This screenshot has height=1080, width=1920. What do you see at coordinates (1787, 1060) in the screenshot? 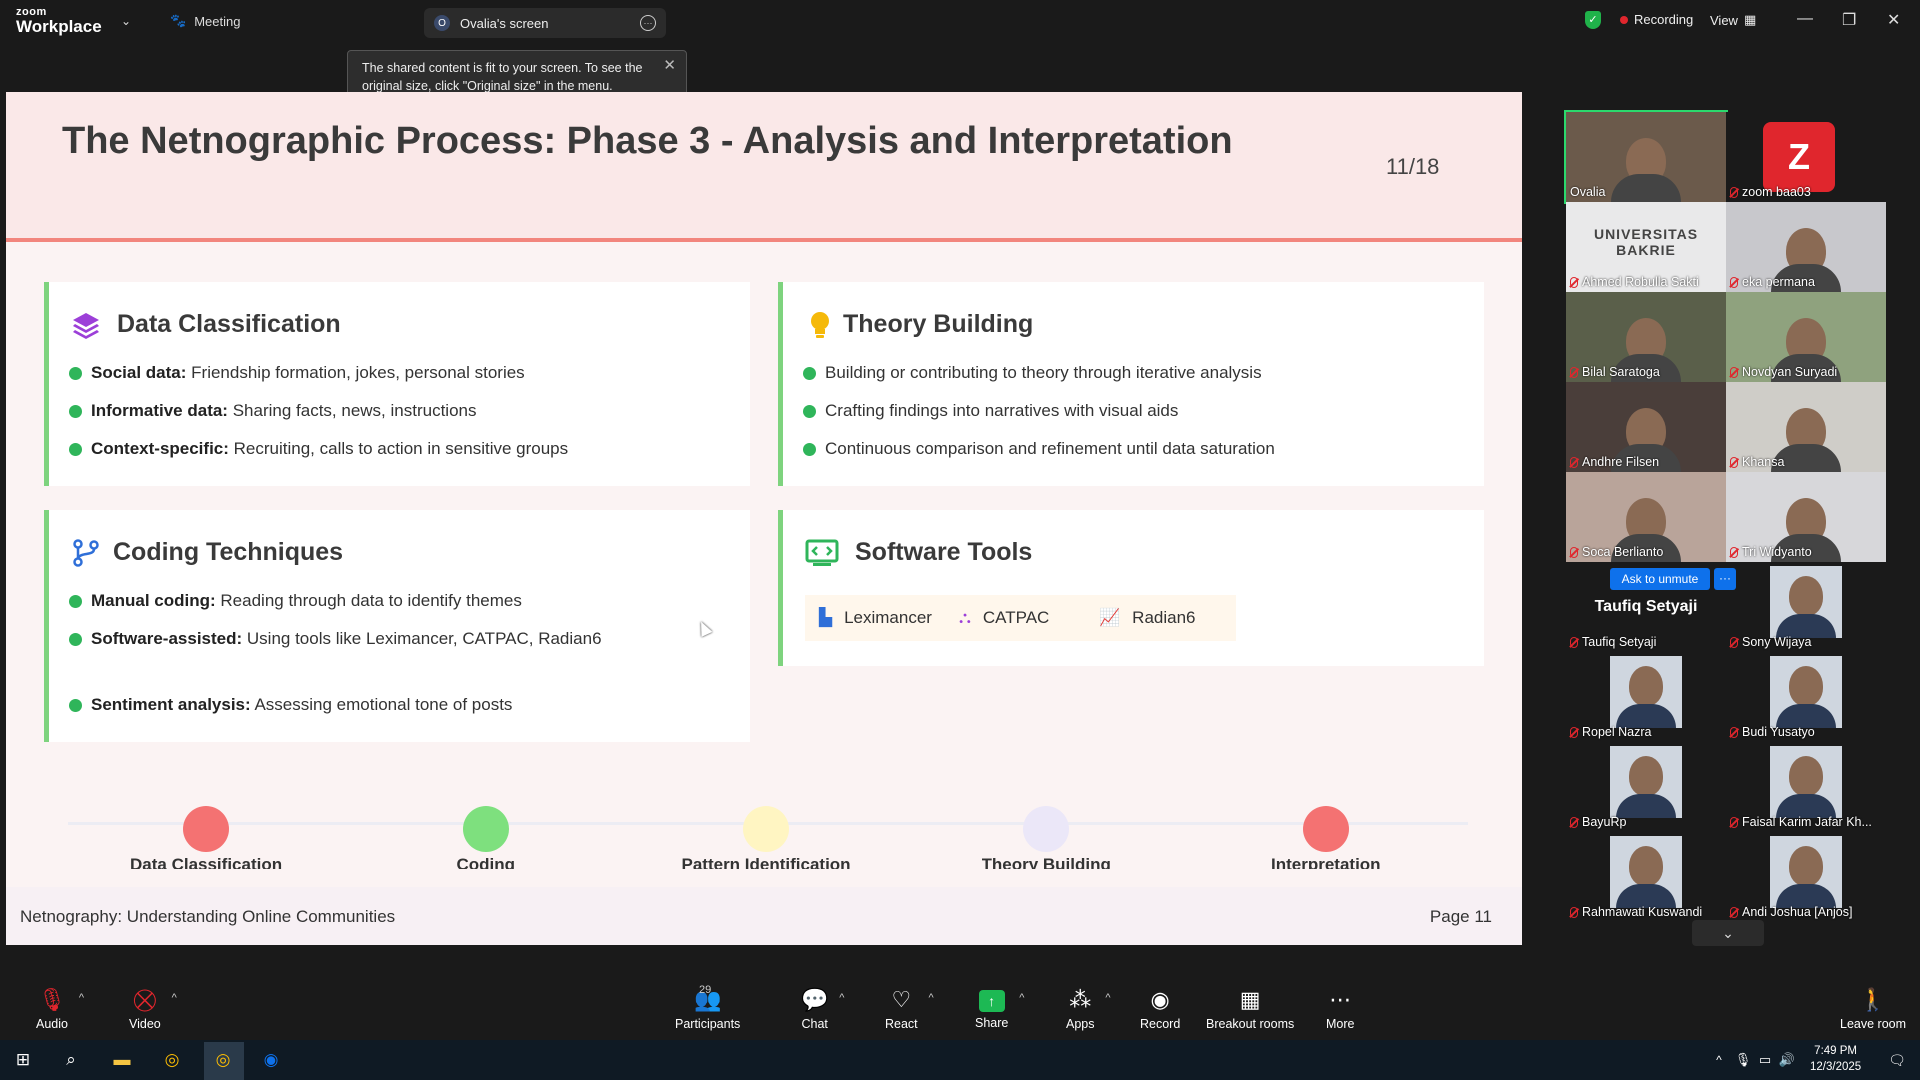
I see `speaker-icon: 🔊` at bounding box center [1787, 1060].